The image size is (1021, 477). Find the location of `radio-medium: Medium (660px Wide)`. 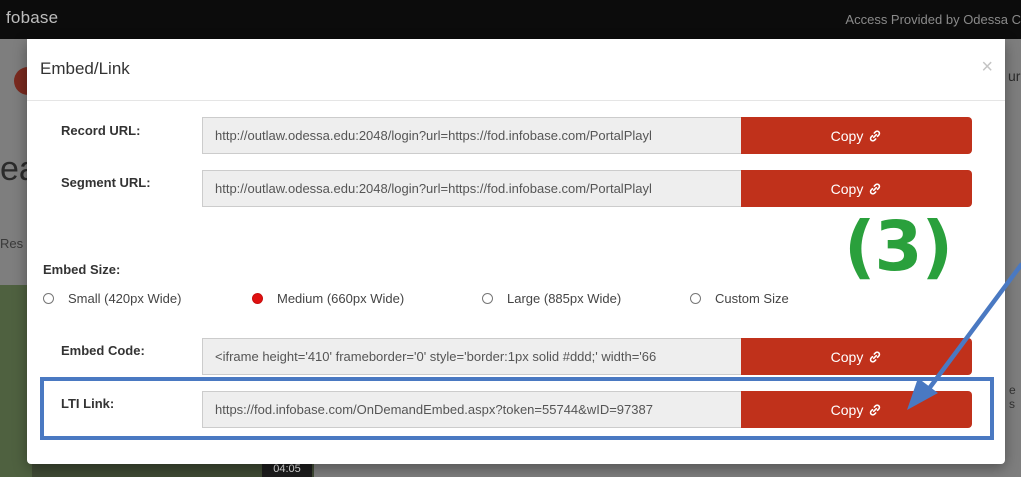

radio-medium: Medium (660px Wide) is located at coordinates (328, 298).